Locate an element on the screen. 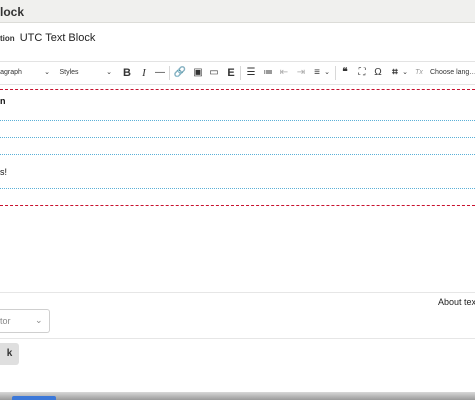 The width and height of the screenshot is (475, 400). window-footer is located at coordinates (237, 396).